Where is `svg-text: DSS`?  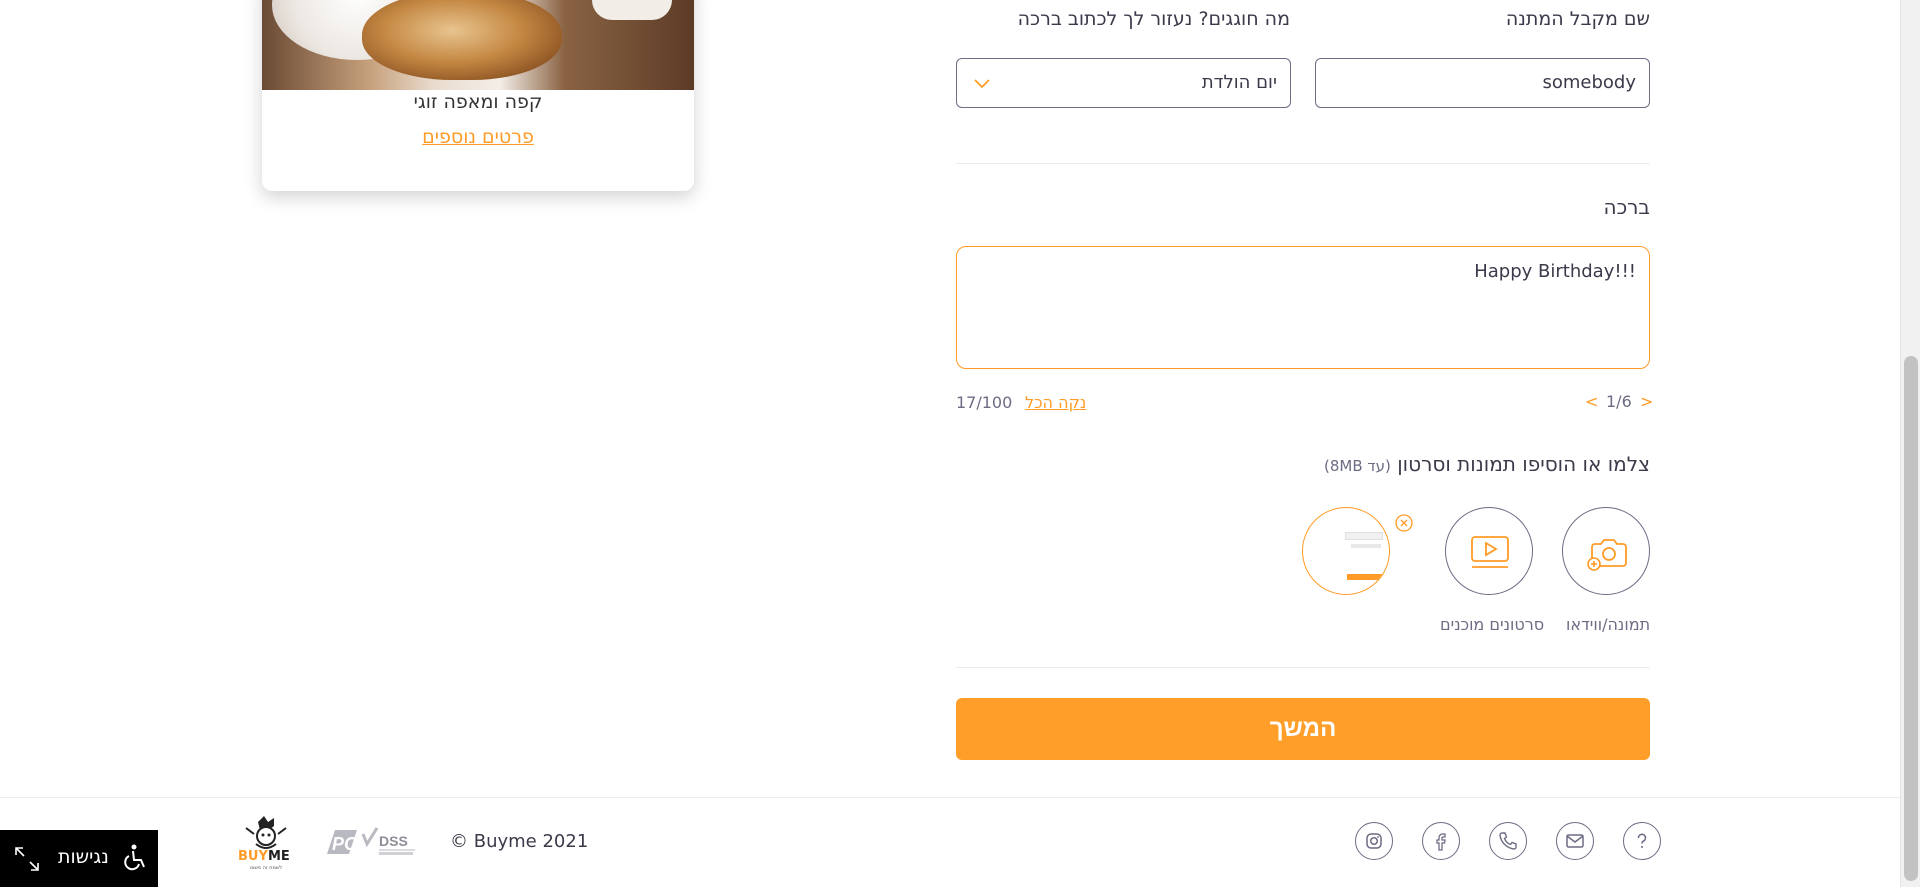
svg-text: DSS is located at coordinates (393, 841).